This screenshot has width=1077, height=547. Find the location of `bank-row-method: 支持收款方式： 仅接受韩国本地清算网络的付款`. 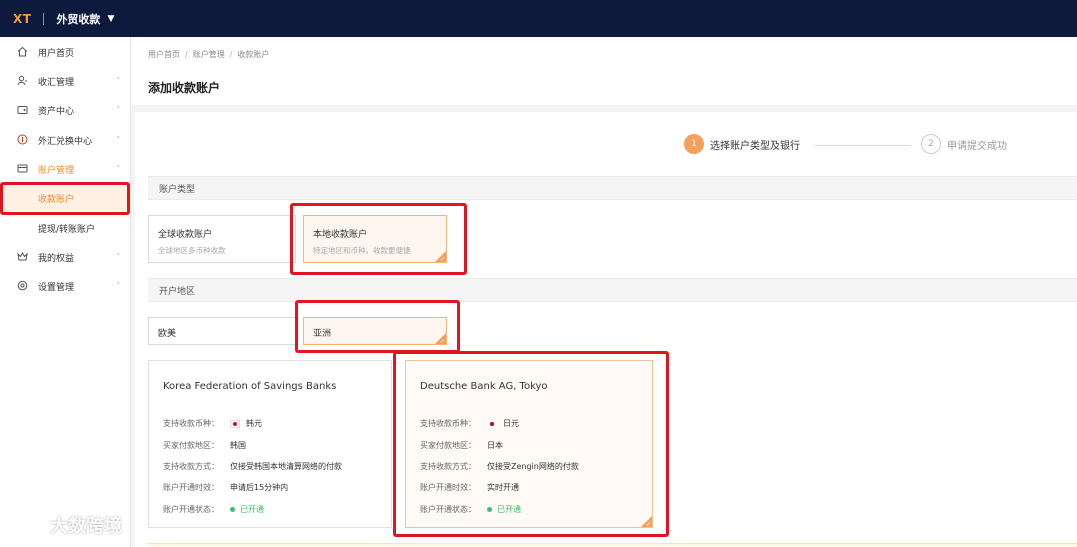

bank-row-method: 支持收款方式： 仅接受韩国本地清算网络的付款 is located at coordinates (252, 466).